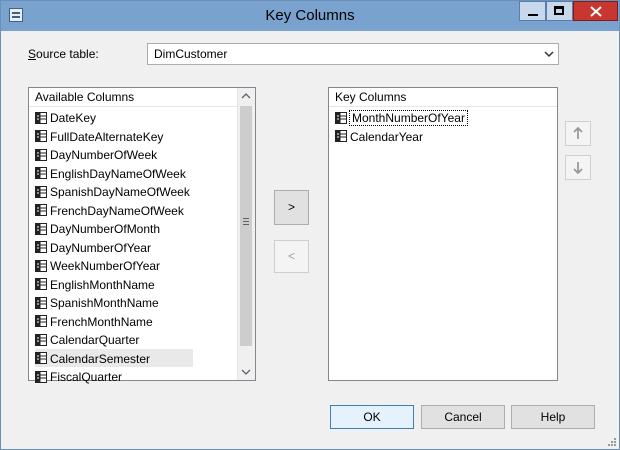 This screenshot has width=620, height=450. What do you see at coordinates (107, 136) in the screenshot?
I see `list-item-label: FullDateAlternateKey` at bounding box center [107, 136].